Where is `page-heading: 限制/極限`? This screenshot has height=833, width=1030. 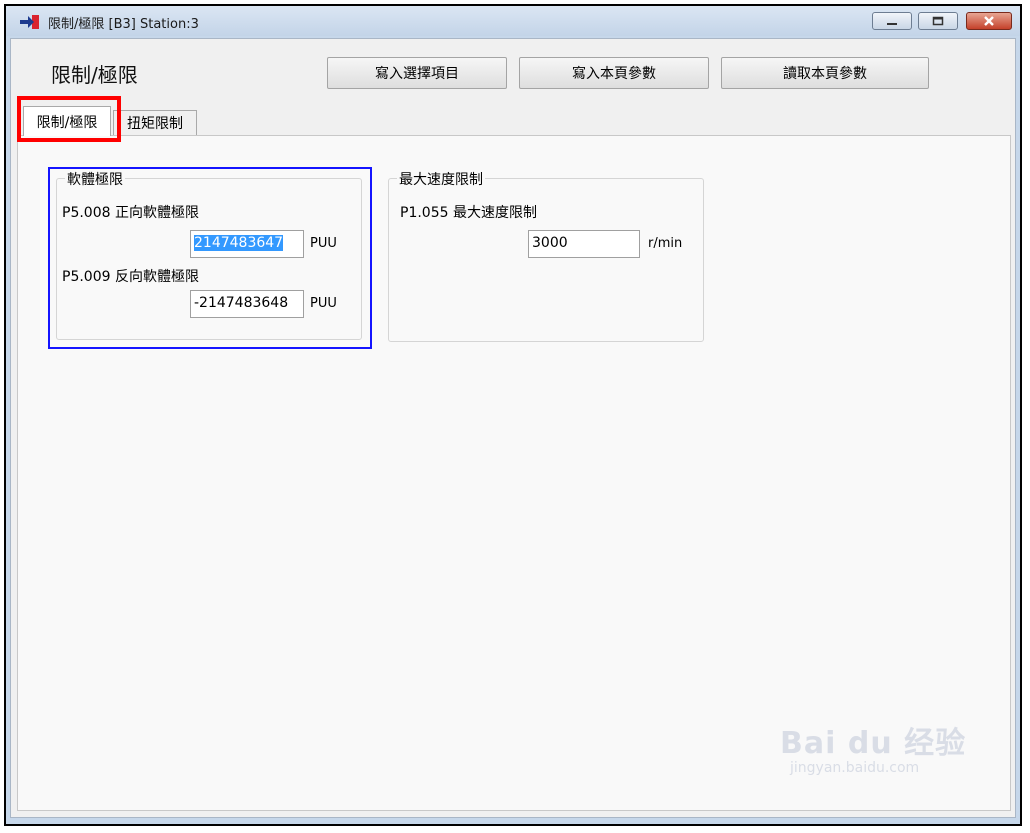 page-heading: 限制/極限 is located at coordinates (94, 75).